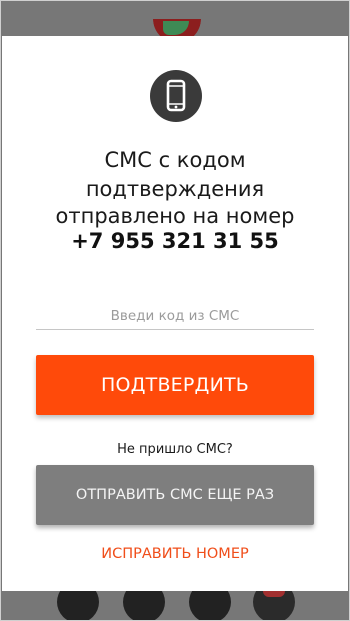  Describe the element at coordinates (175, 385) in the screenshot. I see `confirm-button: ПОДТВЕРДИТЬ` at that location.